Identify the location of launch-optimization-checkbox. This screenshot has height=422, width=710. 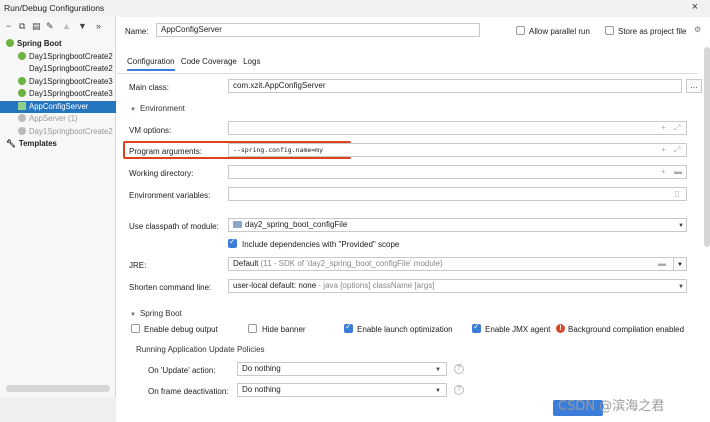
(348, 327).